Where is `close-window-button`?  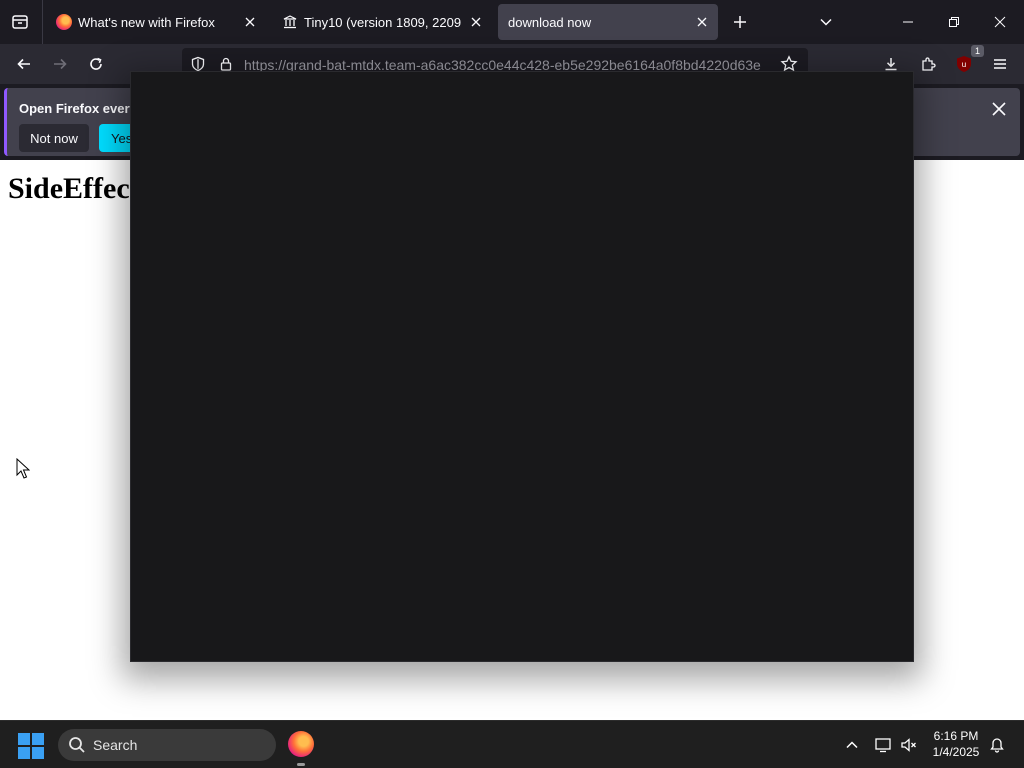
close-window-button is located at coordinates (1000, 22).